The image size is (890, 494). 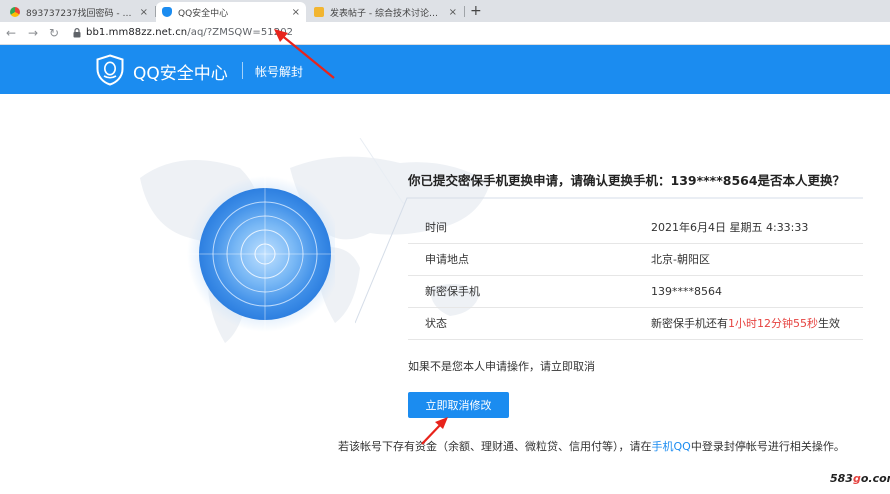 What do you see at coordinates (773, 323) in the screenshot?
I see `countdown-timer: 1小时12分钟55秒` at bounding box center [773, 323].